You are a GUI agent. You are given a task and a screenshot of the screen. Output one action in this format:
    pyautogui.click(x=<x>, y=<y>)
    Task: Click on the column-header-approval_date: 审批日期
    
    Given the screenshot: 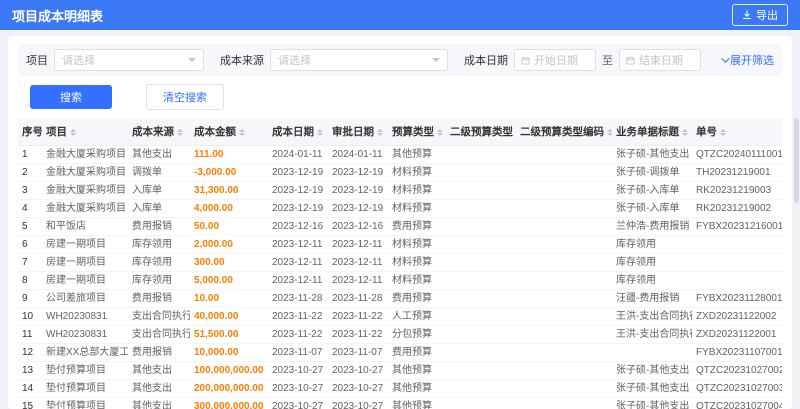 What is the action you would take?
    pyautogui.click(x=358, y=132)
    